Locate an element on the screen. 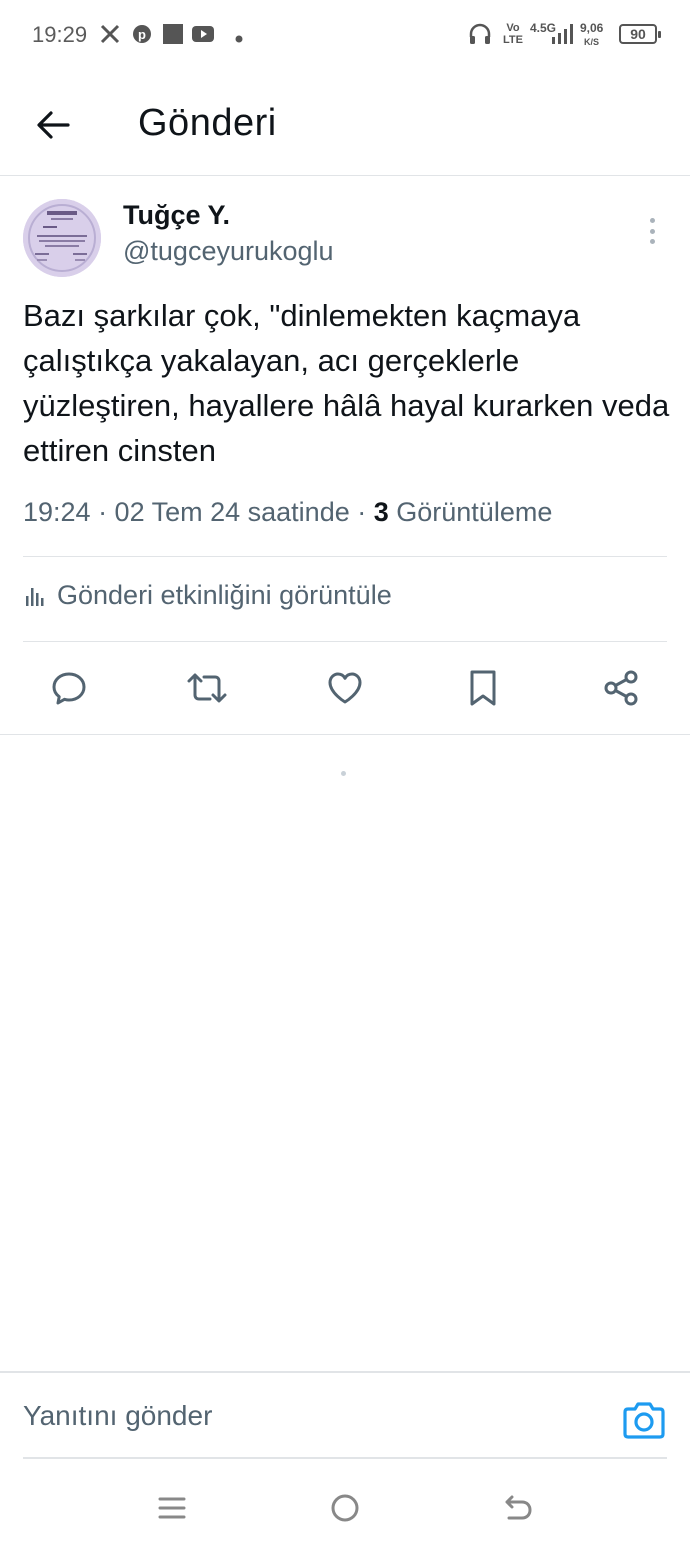 The image size is (690, 1545). undo-arrow-icon is located at coordinates (518, 1507).